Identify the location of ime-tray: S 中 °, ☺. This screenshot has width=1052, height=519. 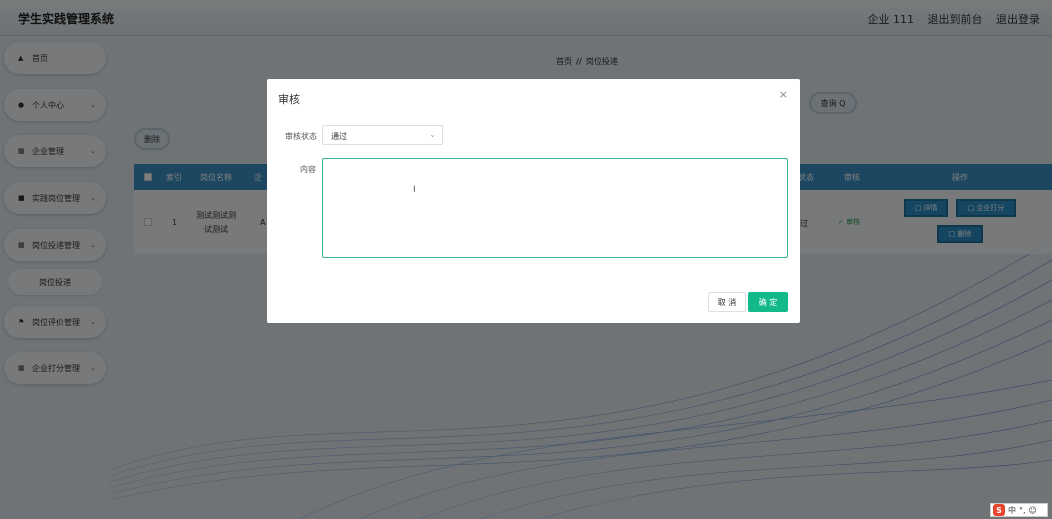
(1019, 510).